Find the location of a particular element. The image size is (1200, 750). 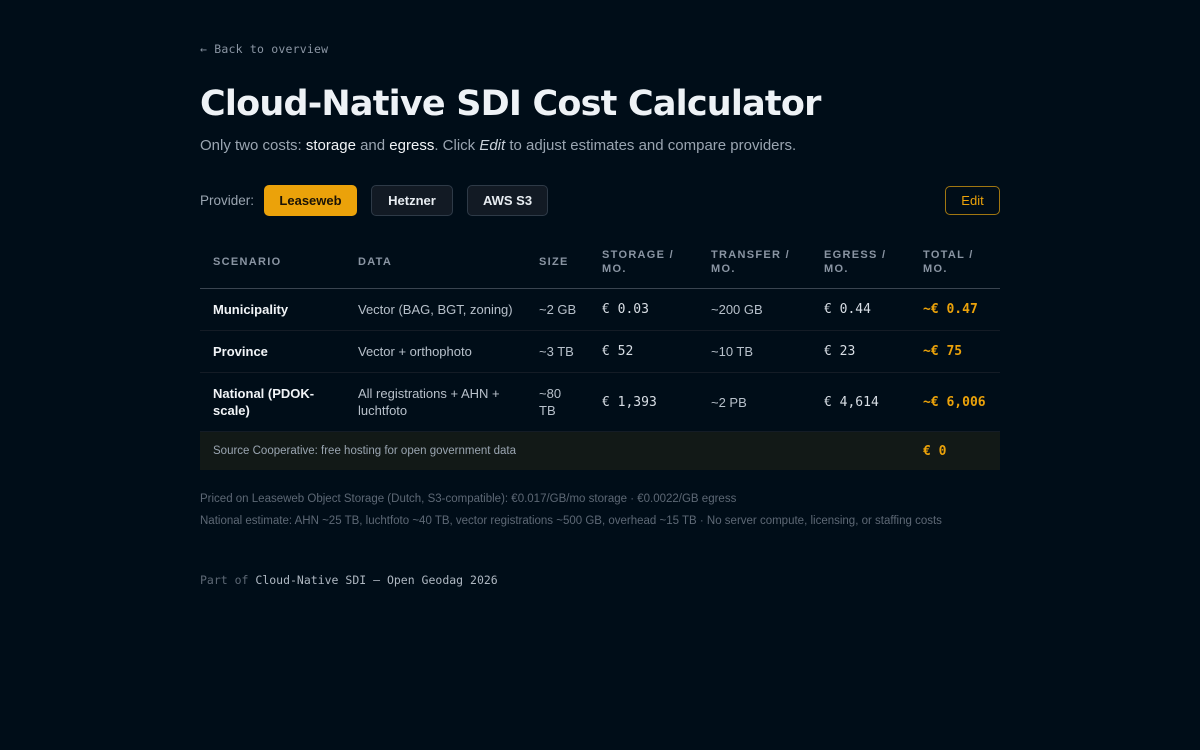

cell-storage: € 0.03 is located at coordinates (643, 309).